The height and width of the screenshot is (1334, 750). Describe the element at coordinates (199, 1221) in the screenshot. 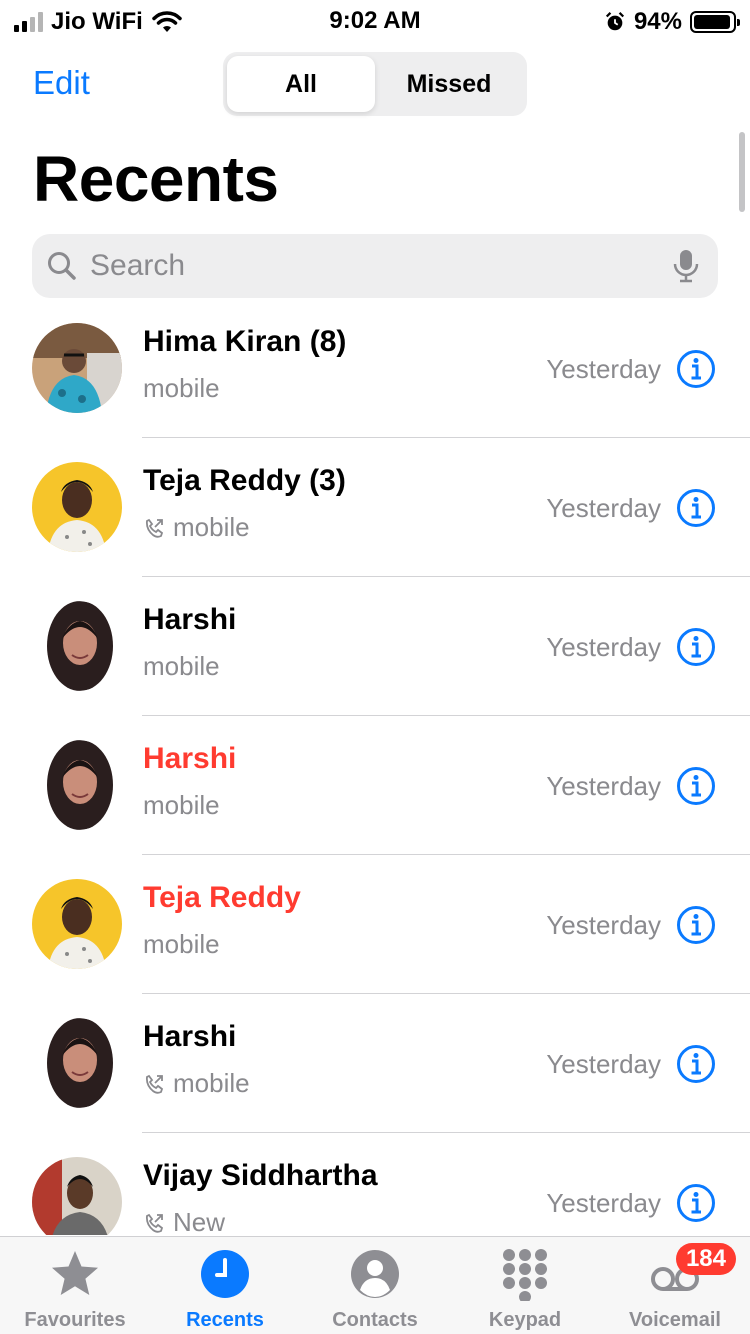

I see `call-type-label: New` at that location.